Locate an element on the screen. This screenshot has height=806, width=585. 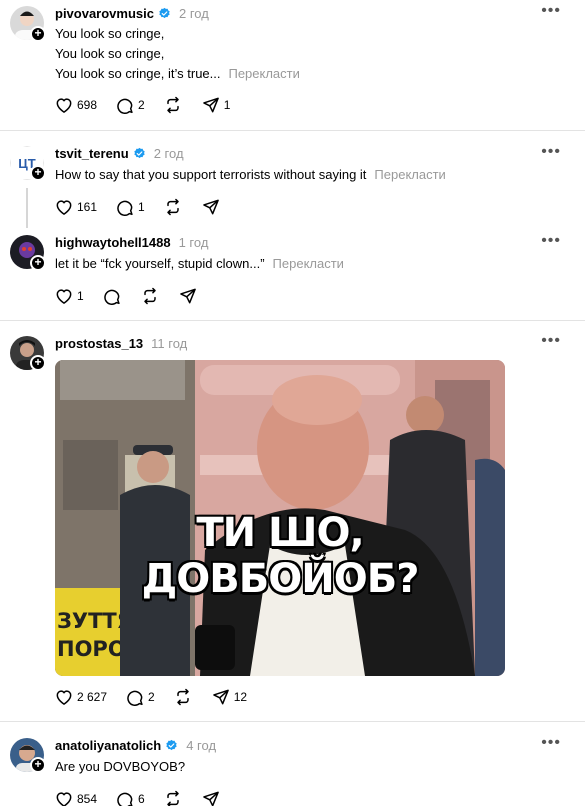
username: pivovarovmusic is located at coordinates (104, 13).